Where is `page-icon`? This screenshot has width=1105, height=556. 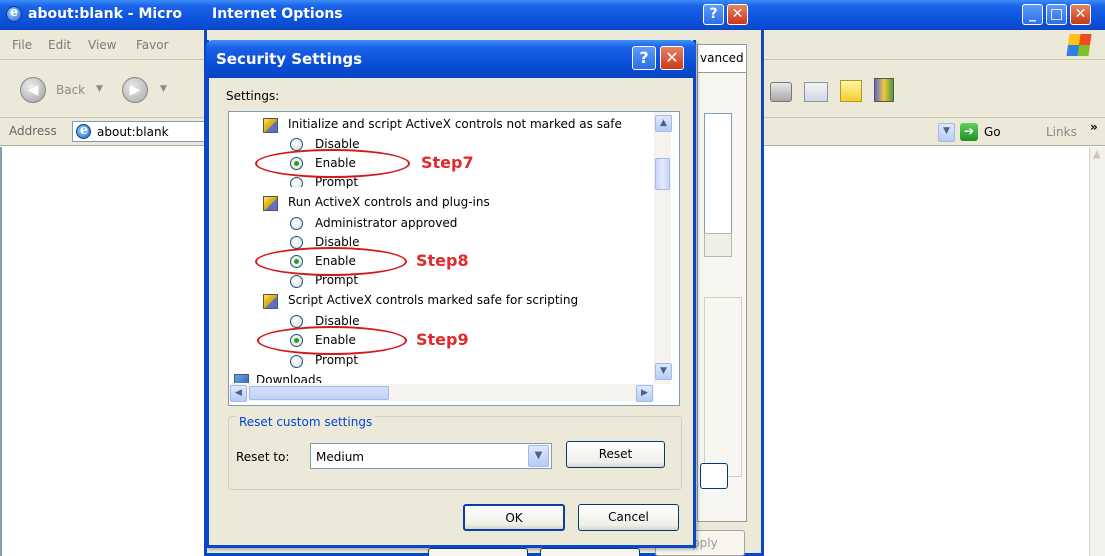
page-icon is located at coordinates (83, 131).